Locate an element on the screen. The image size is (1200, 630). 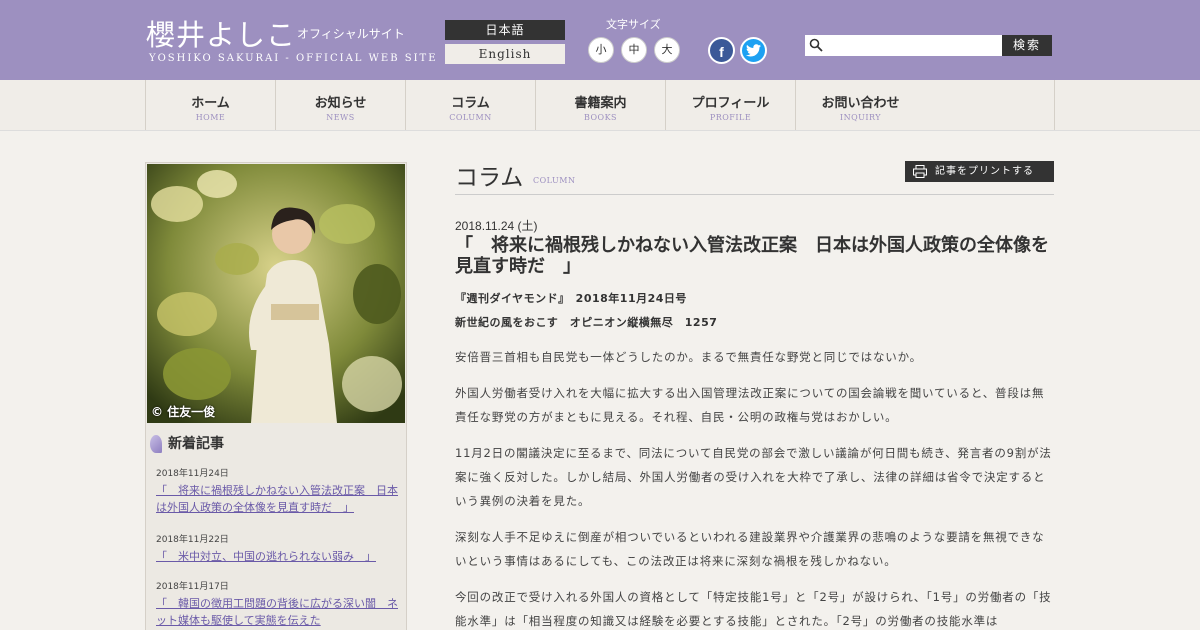
nav-label: お問い合わせ is located at coordinates (860, 103).